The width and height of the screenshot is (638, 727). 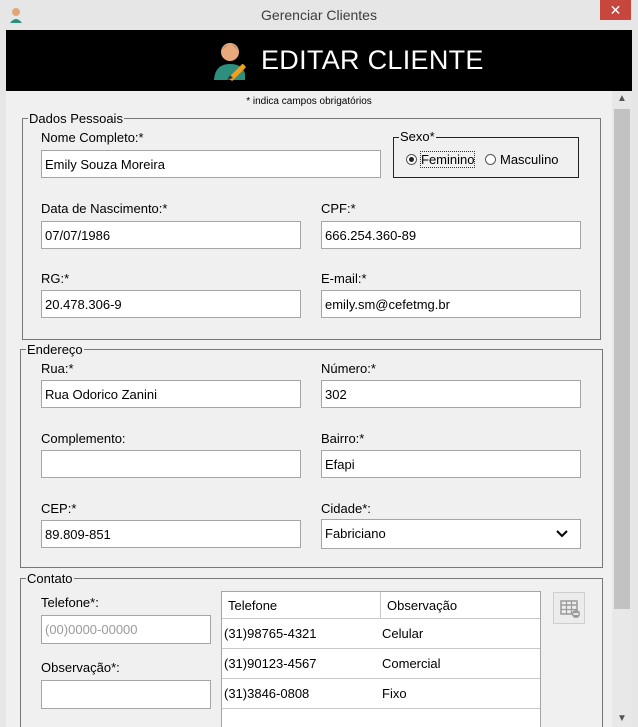 I want to click on remove-phone-button, so click(x=569, y=608).